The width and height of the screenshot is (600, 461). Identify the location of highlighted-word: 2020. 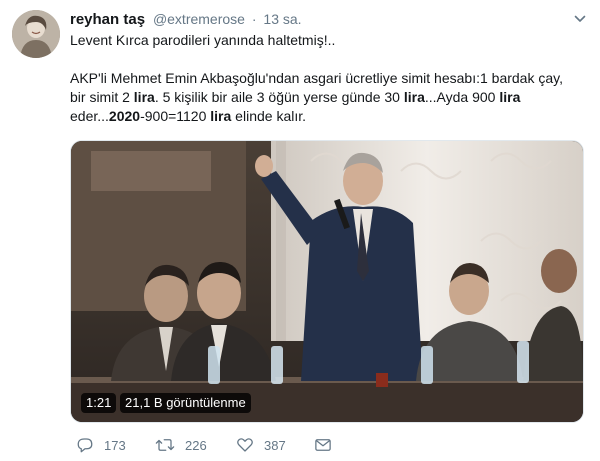
(124, 116).